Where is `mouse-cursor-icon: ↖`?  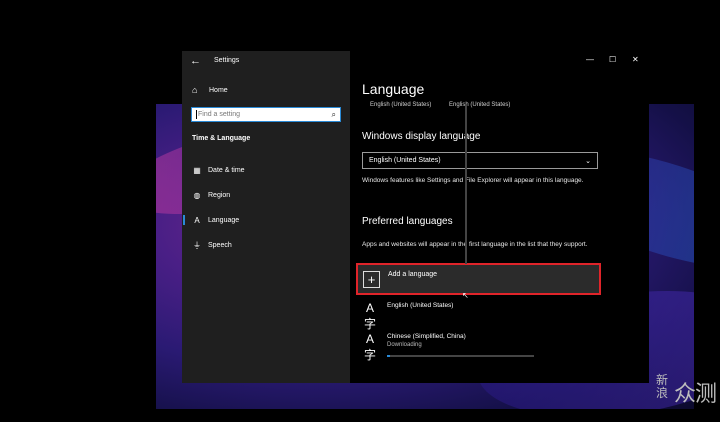 mouse-cursor-icon: ↖ is located at coordinates (465, 295).